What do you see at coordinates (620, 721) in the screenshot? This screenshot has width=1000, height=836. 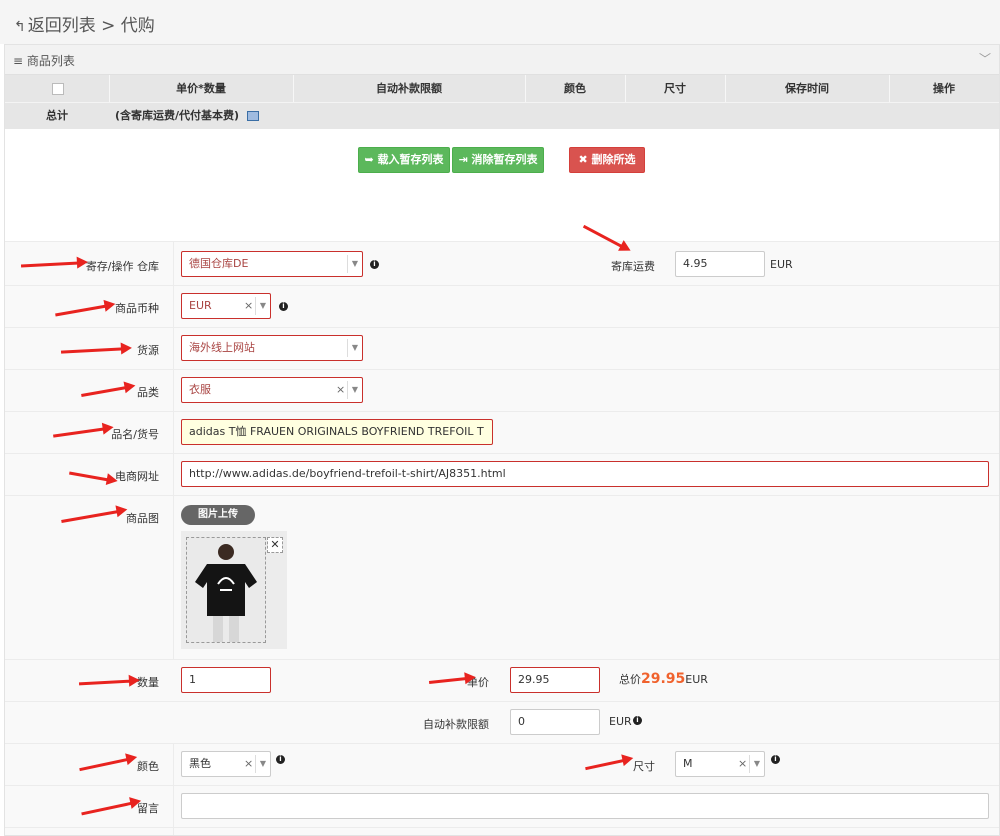 I see `auto-limit-unit: EUR` at bounding box center [620, 721].